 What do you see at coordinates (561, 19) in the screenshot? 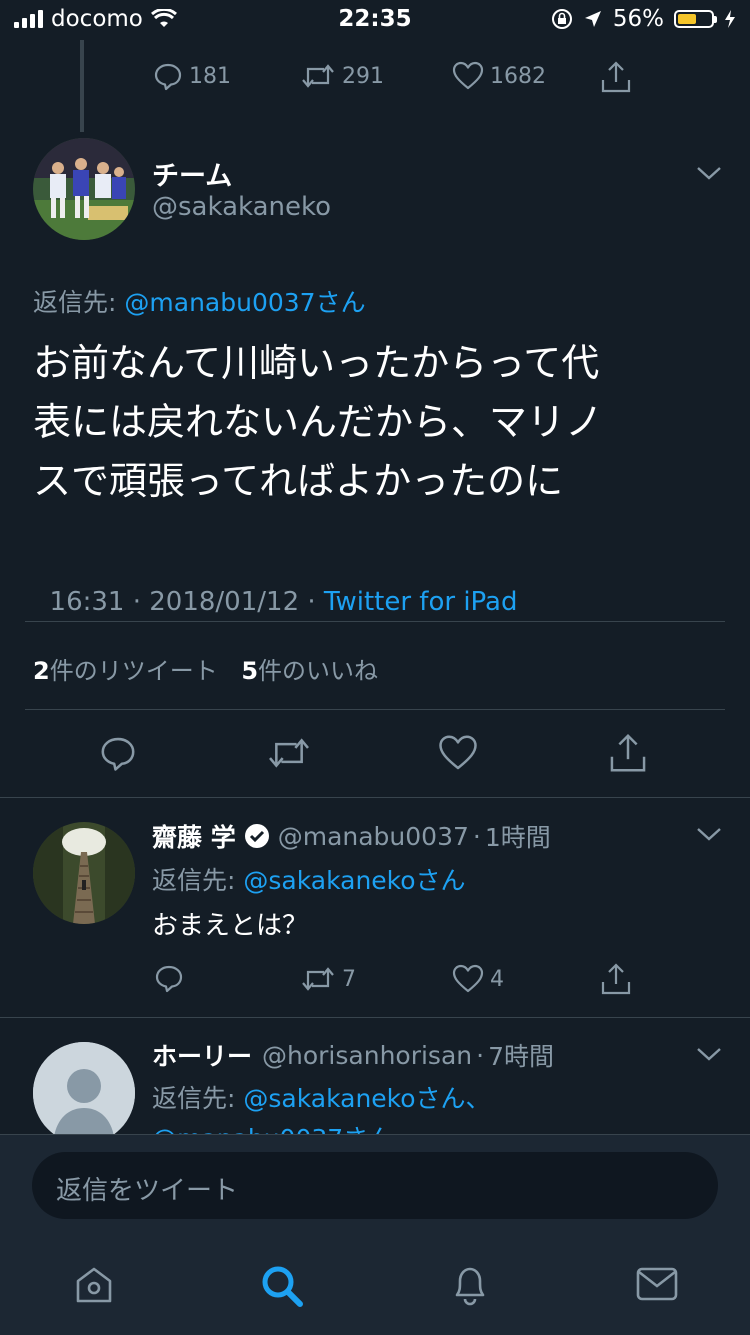
I see `rotation-lock-icon` at bounding box center [561, 19].